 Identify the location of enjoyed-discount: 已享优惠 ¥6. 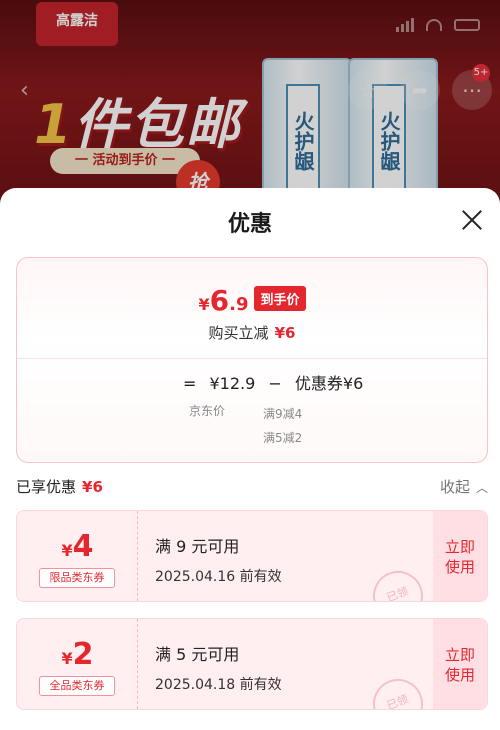
(59, 486).